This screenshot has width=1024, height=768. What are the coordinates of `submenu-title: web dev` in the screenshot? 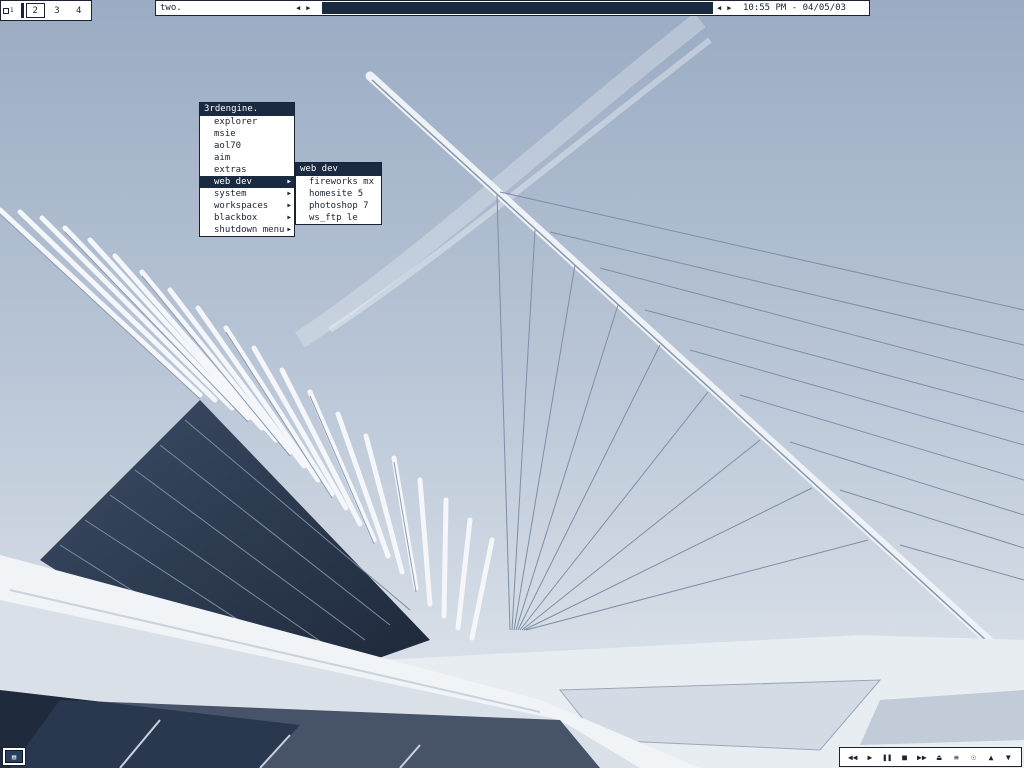 It's located at (338, 169).